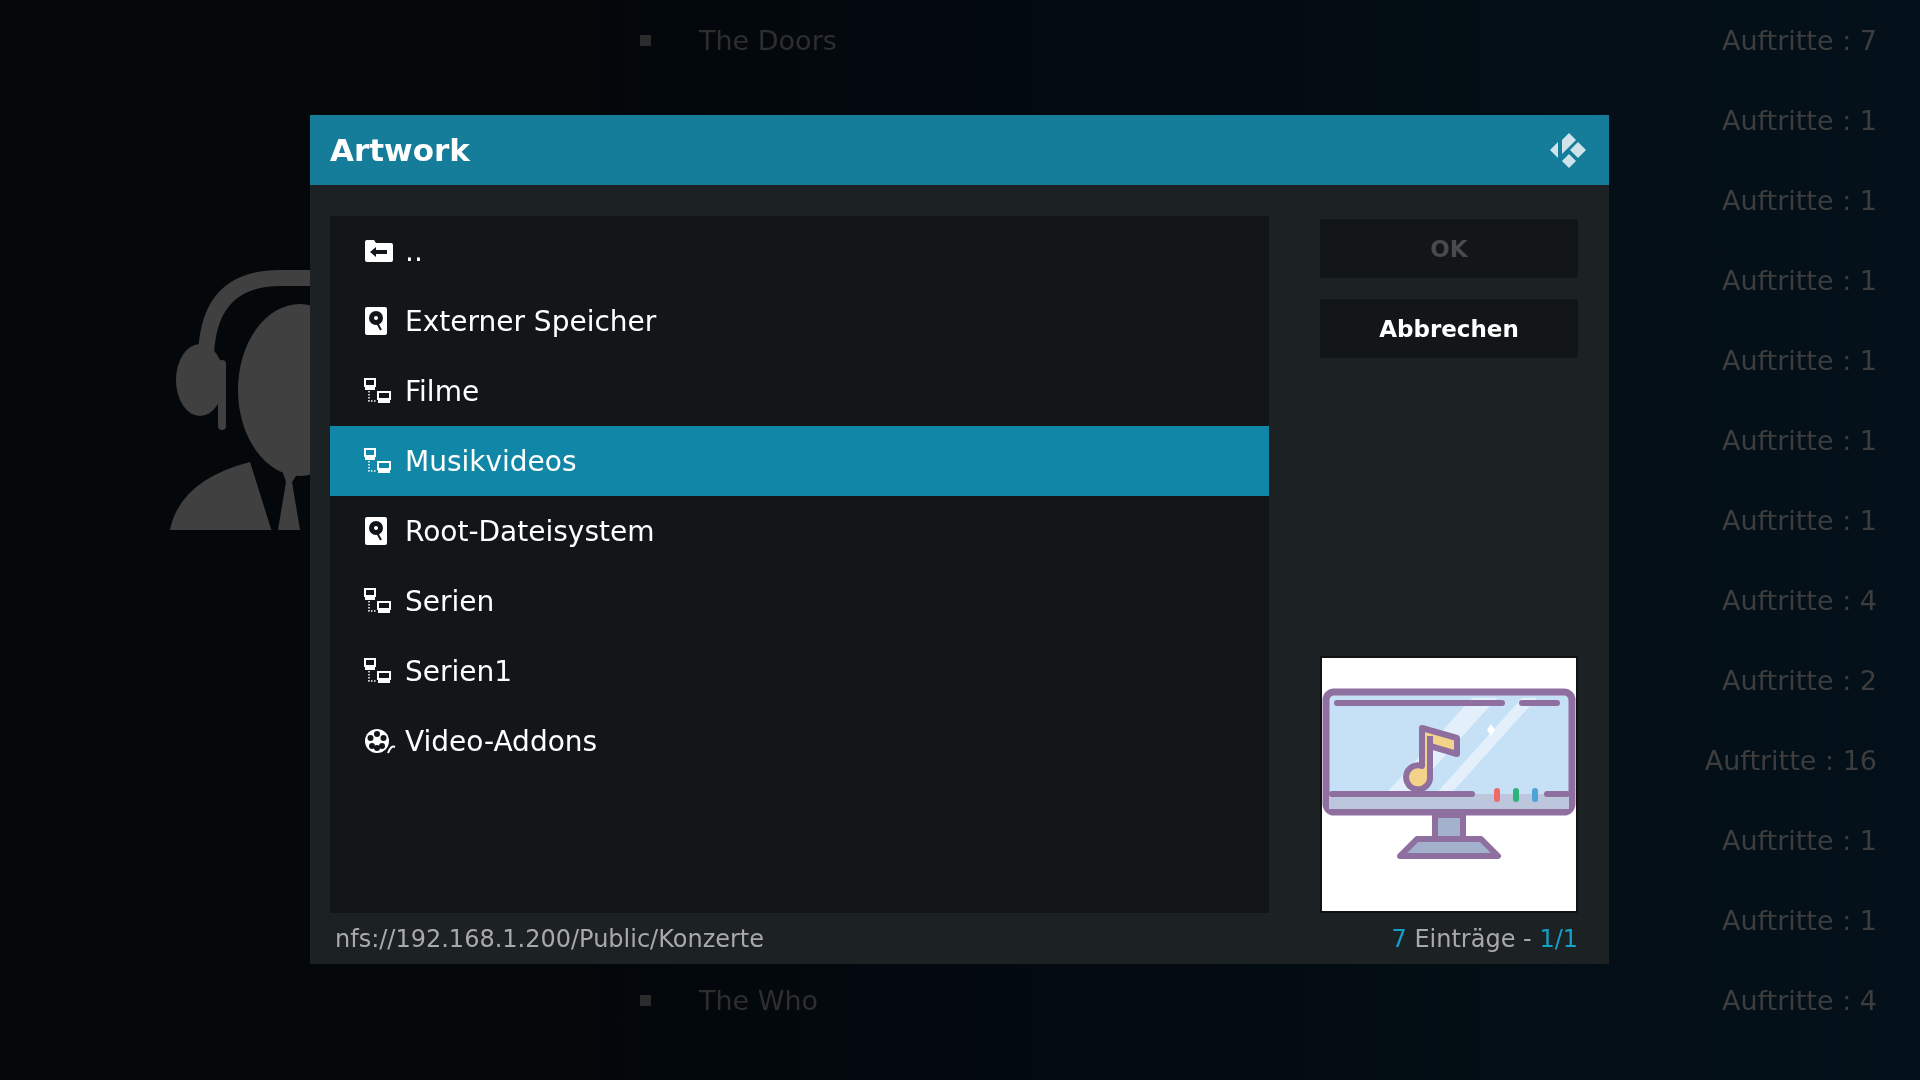 This screenshot has width=1920, height=1080. Describe the element at coordinates (550, 938) in the screenshot. I see `folder-path: nfs://192.168.1.200/Public/Konzerte` at that location.